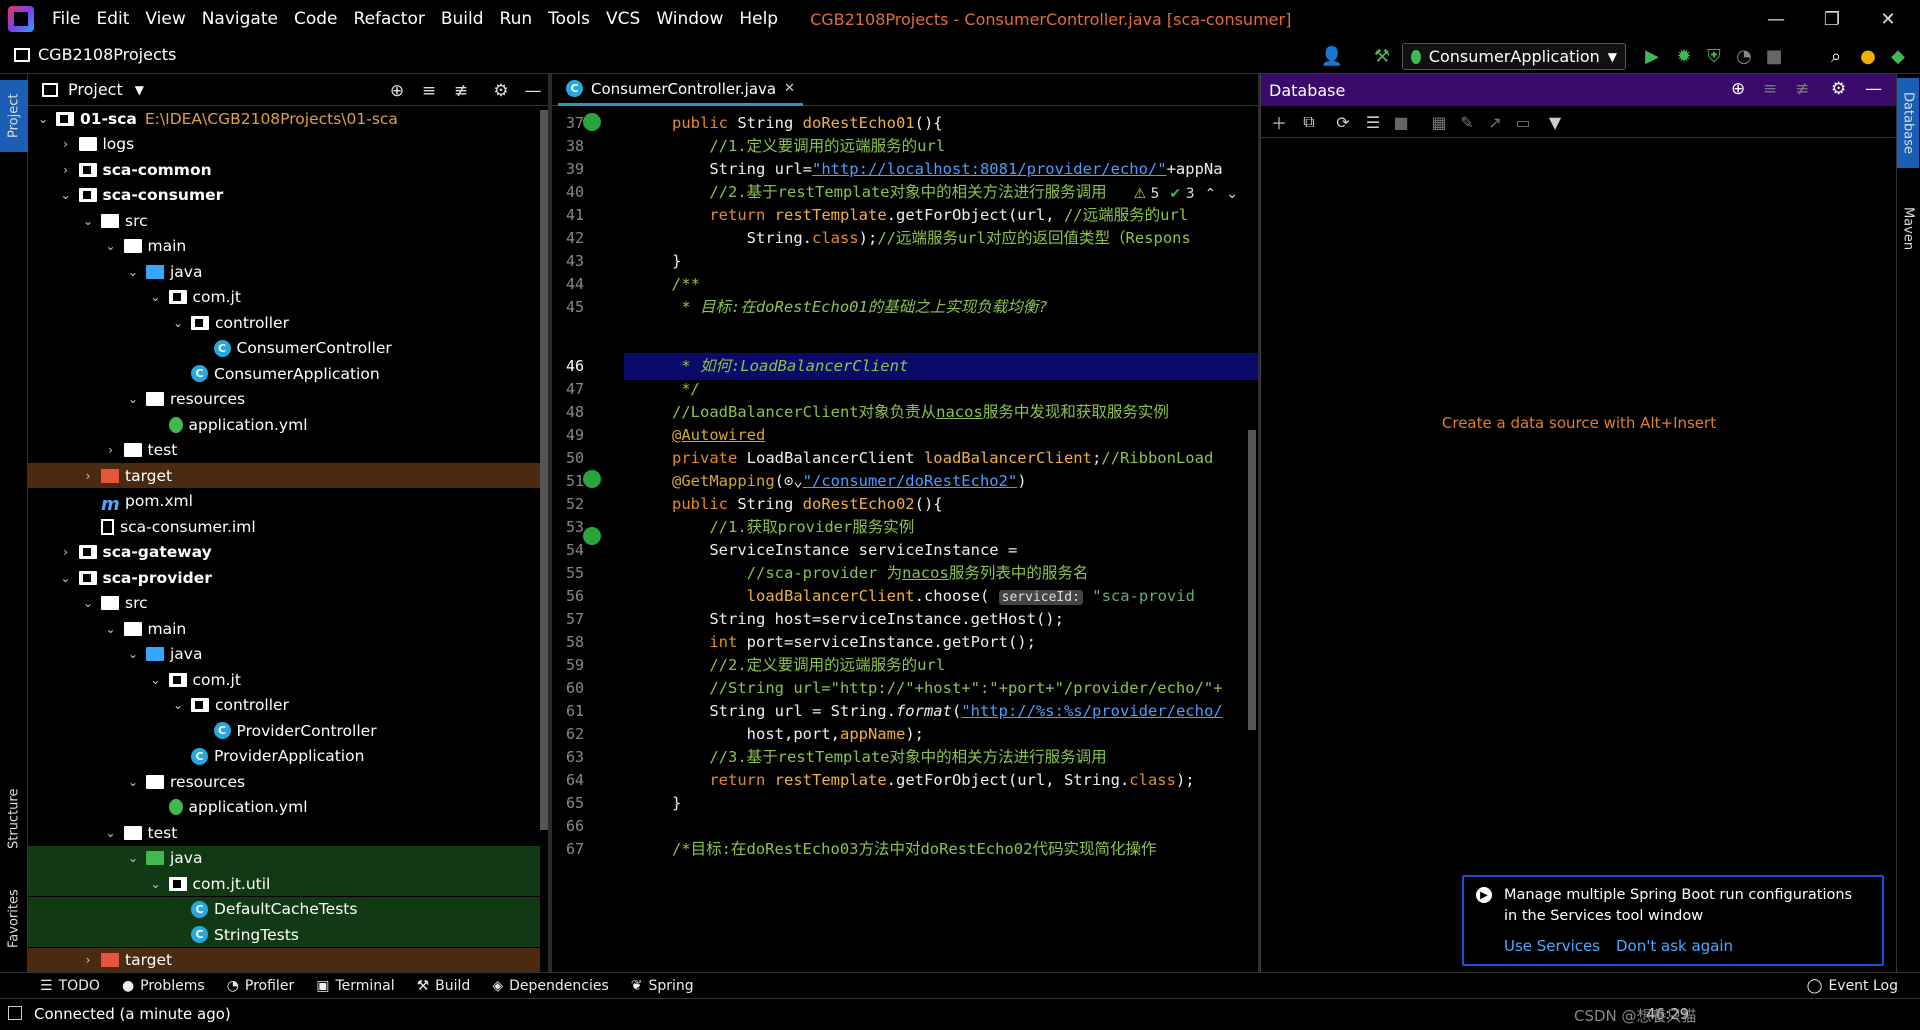 The height and width of the screenshot is (1030, 1920). Describe the element at coordinates (1832, 19) in the screenshot. I see `restore-button: ❐` at that location.